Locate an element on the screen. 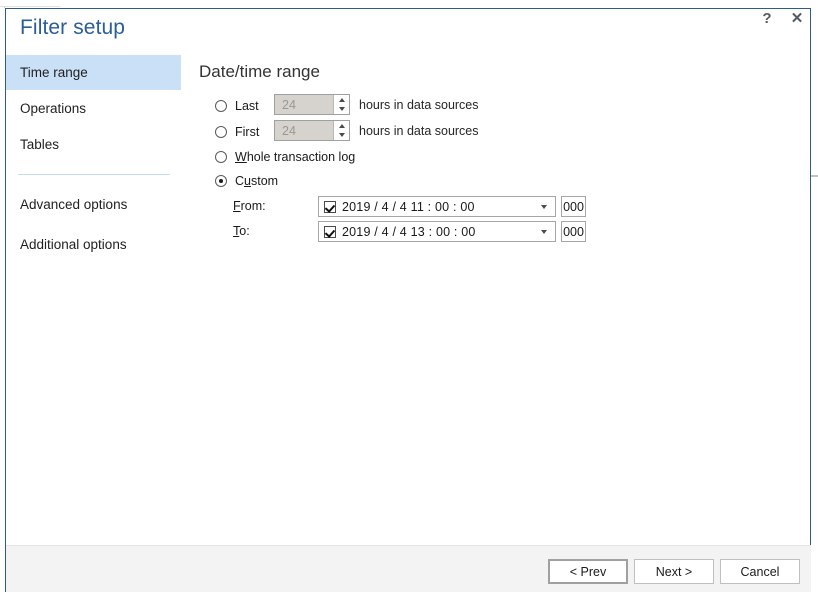  milliseconds-from: 000 is located at coordinates (573, 206).